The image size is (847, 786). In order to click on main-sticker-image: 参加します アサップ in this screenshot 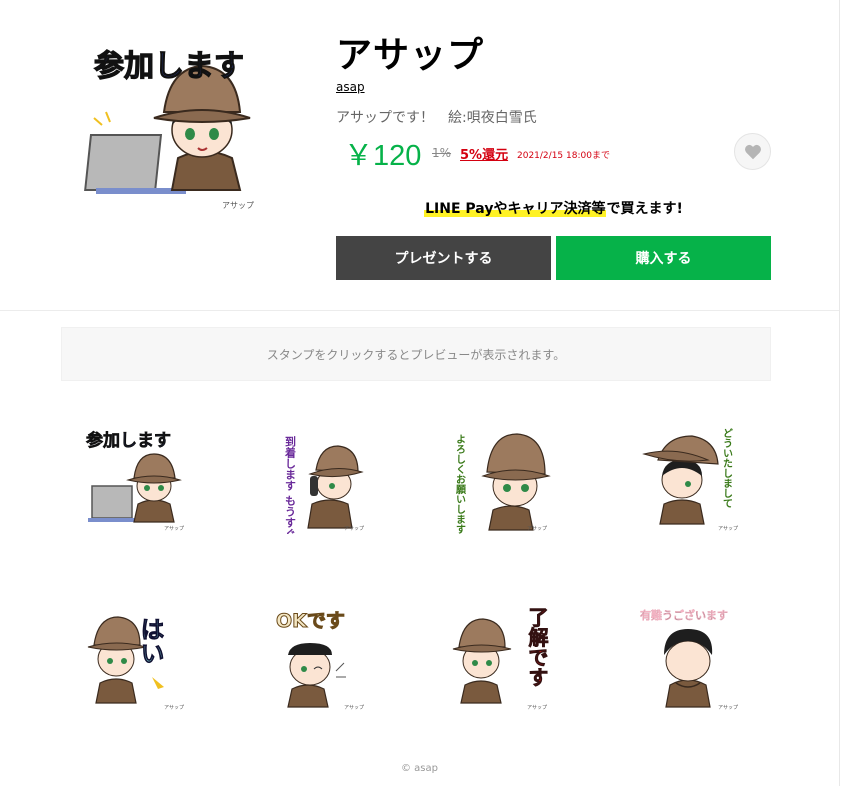, I will do `click(175, 122)`.